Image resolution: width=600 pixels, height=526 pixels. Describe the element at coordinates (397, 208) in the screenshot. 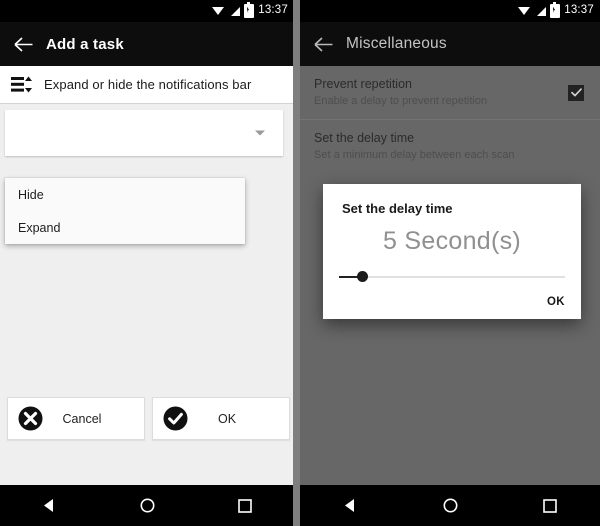

I see `dialog-title: Set the delay time` at that location.